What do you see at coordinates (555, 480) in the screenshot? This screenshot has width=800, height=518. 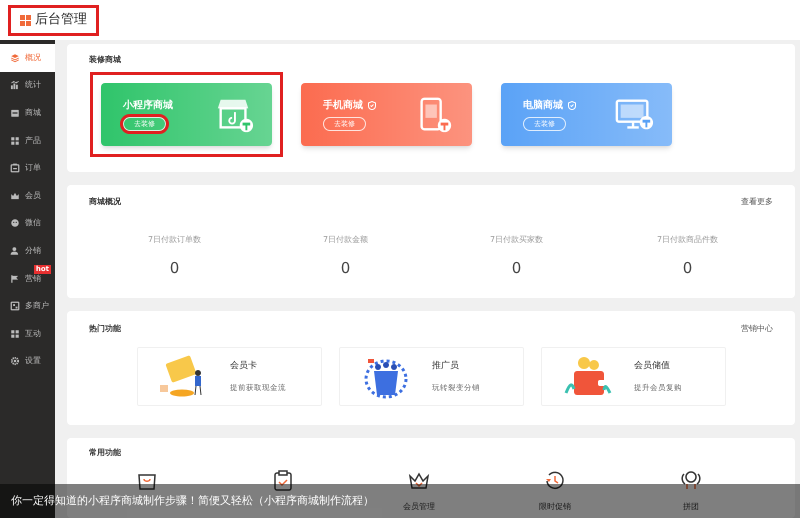 I see `clock-icon` at bounding box center [555, 480].